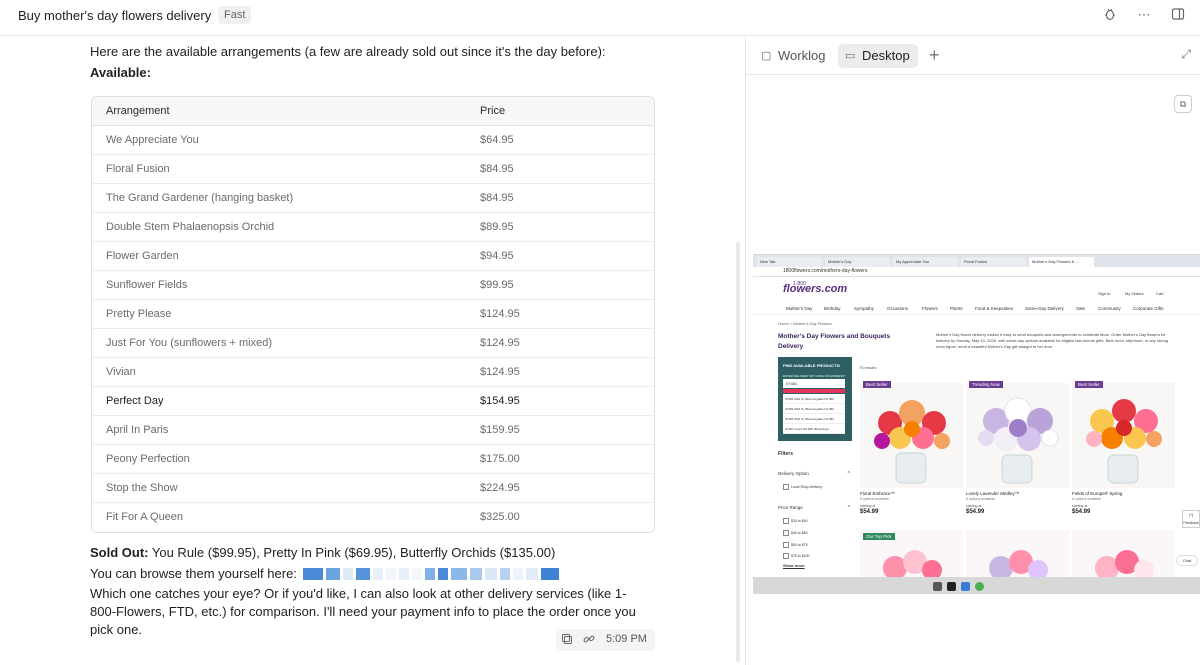  Describe the element at coordinates (796, 556) in the screenshot. I see `price-checkbox: $75 to $100` at that location.